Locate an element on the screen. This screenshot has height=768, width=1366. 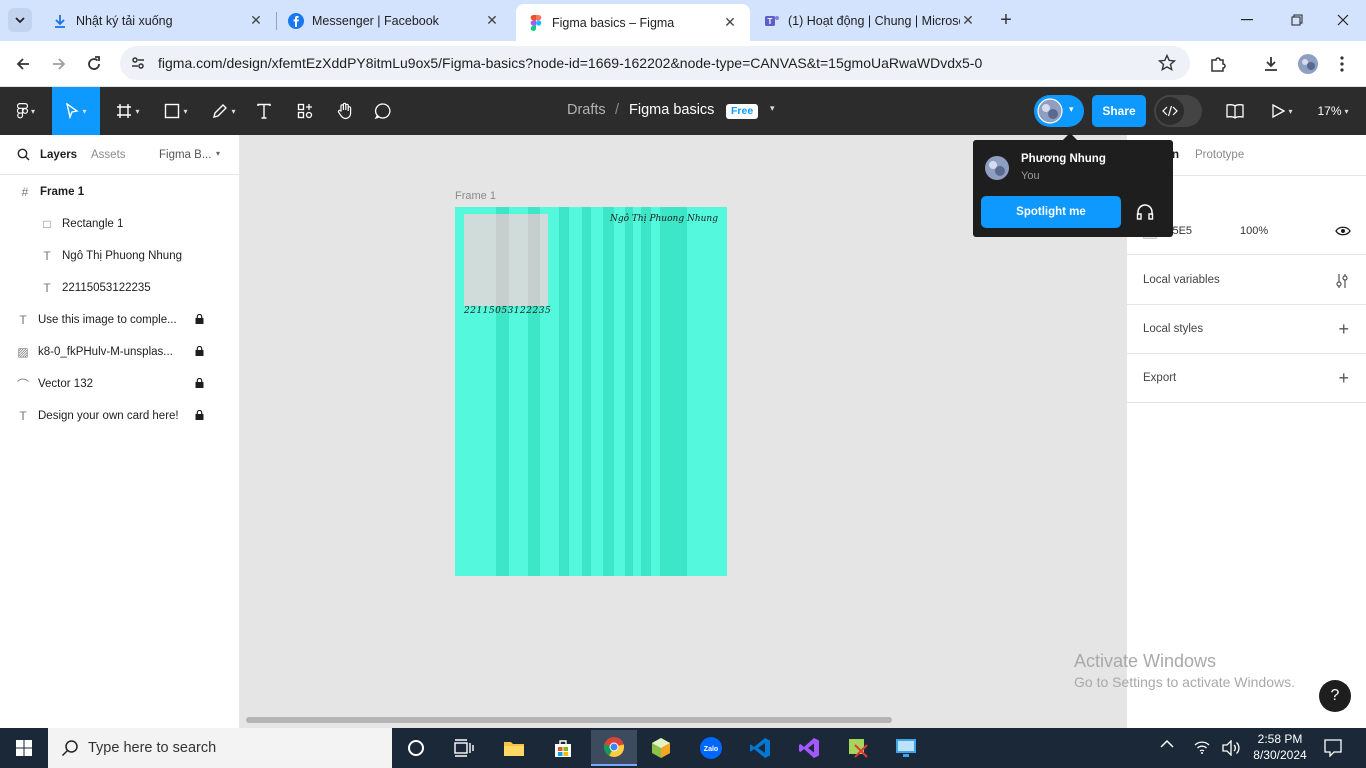
layer-row-text-name: T Ngô Thị Phuong Nhung is located at coordinates (120, 256).